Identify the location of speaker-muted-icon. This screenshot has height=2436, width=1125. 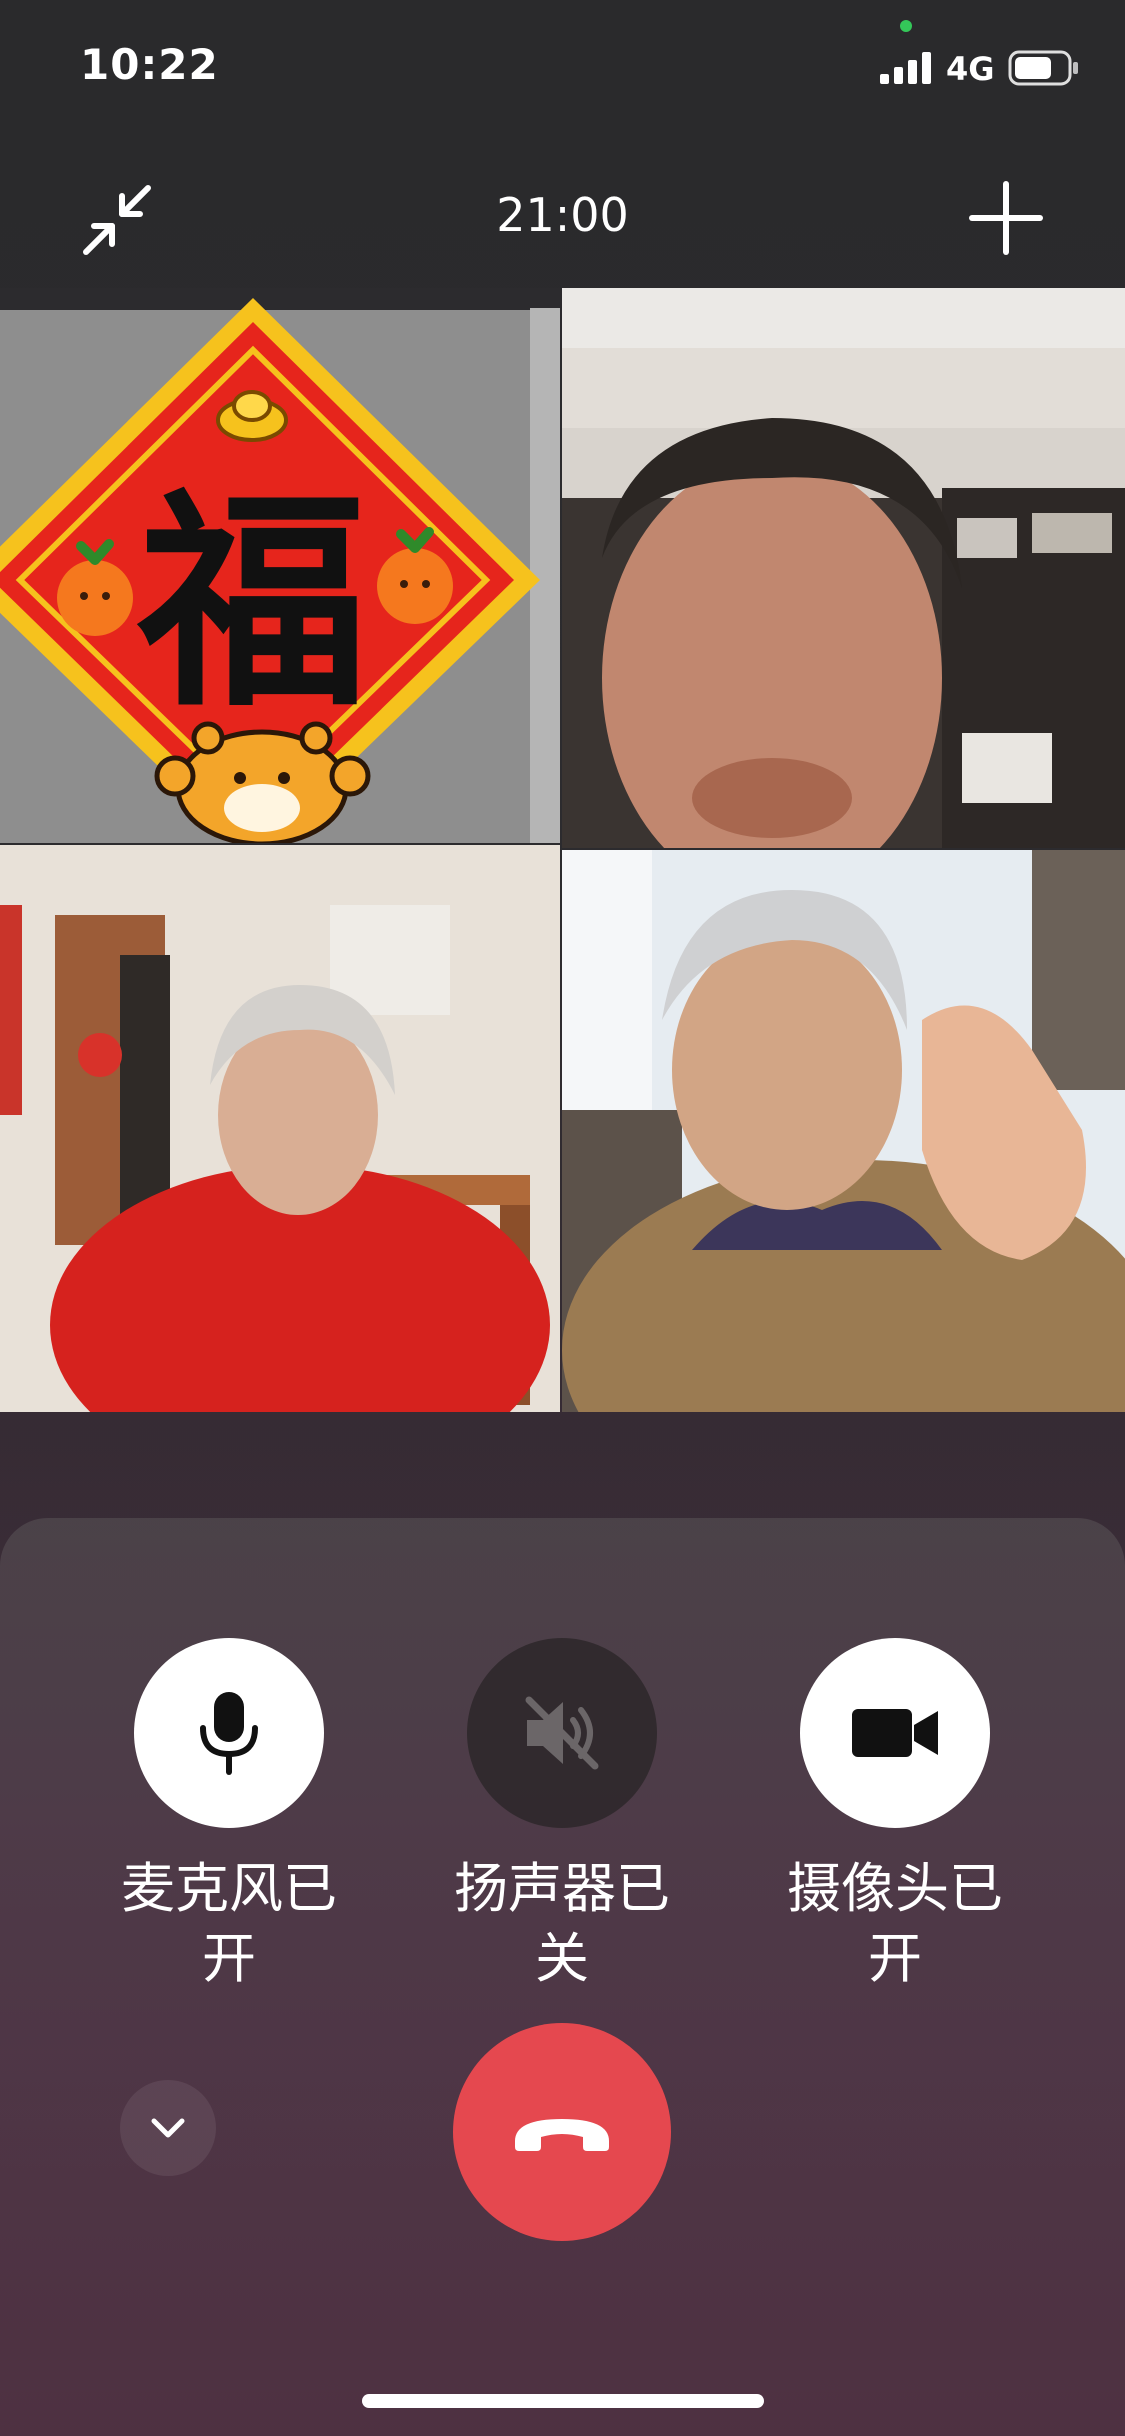
(562, 1733).